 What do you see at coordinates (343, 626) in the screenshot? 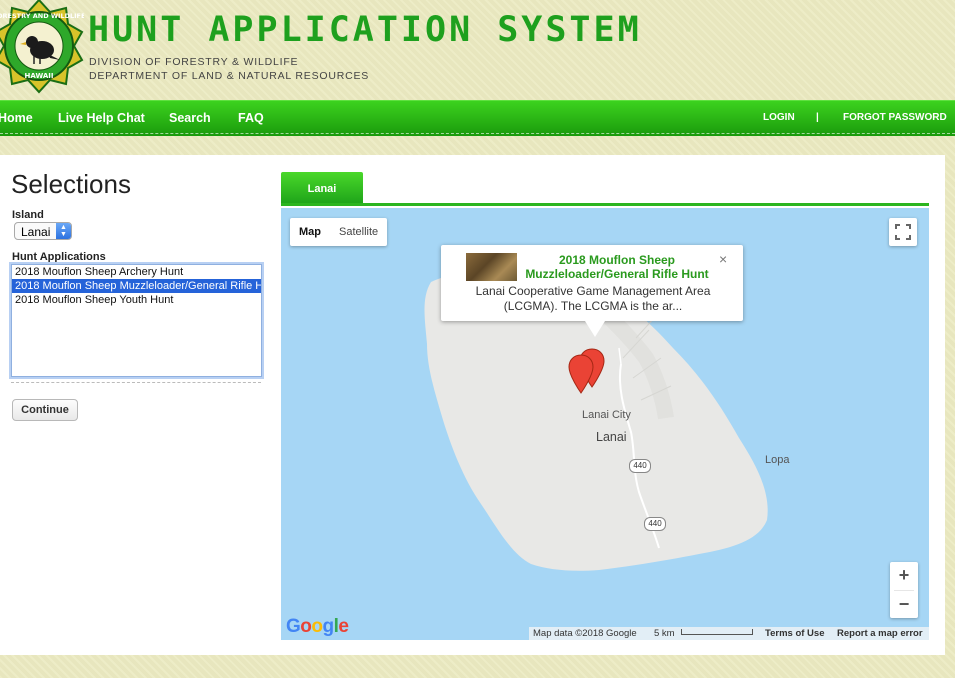
I see `google-logo-letter: e` at bounding box center [343, 626].